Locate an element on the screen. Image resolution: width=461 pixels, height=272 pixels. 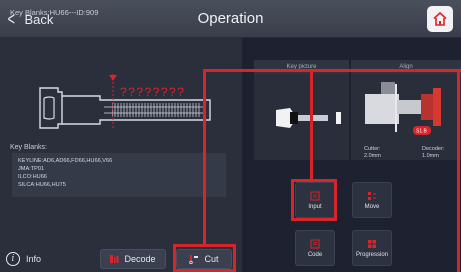
info-icon: i is located at coordinates (13, 259).